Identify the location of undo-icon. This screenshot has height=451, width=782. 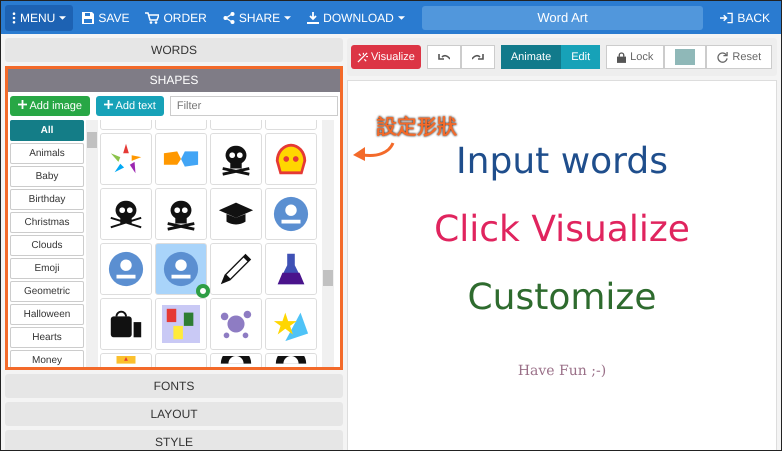
(444, 57).